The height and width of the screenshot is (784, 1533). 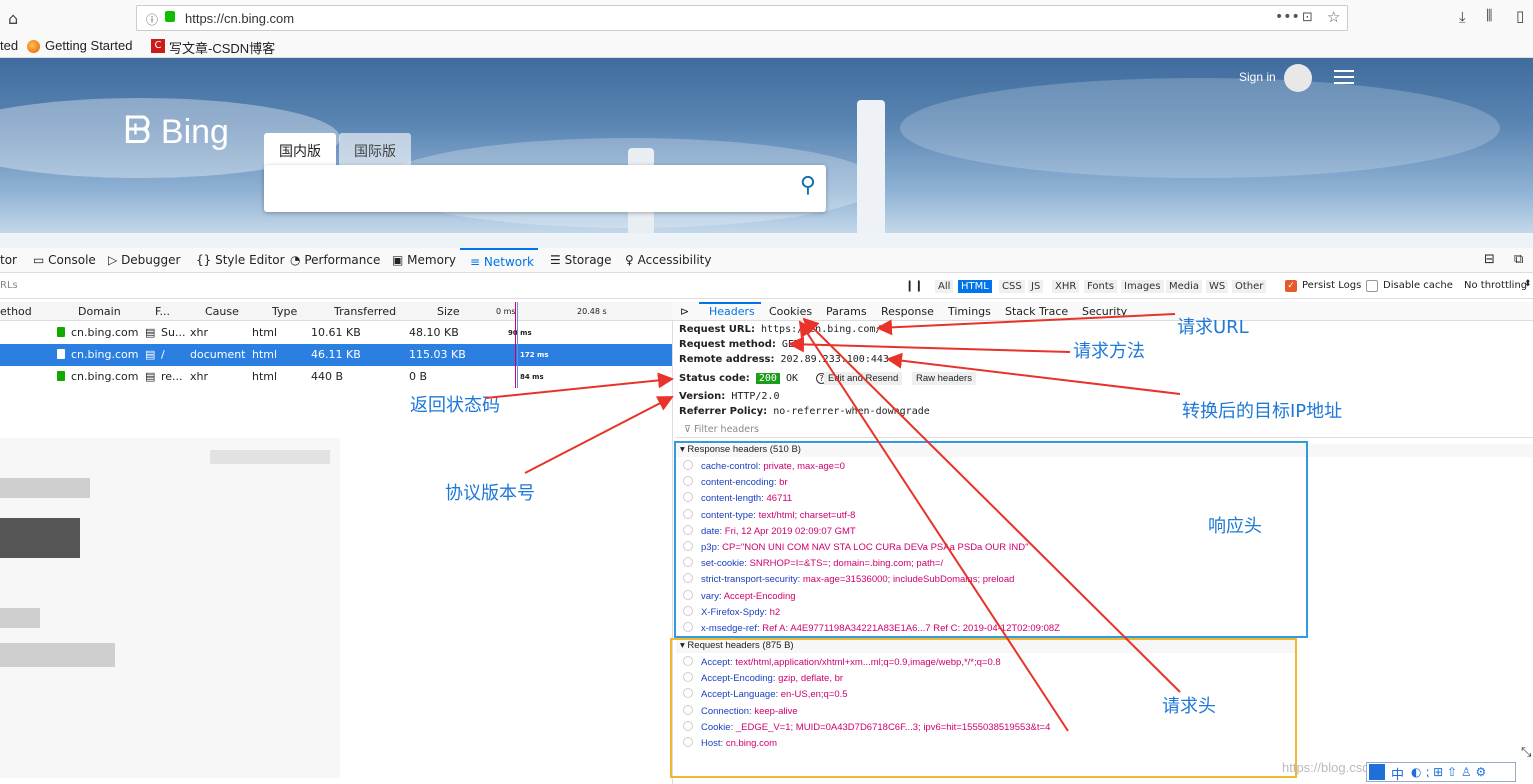 I want to click on arrow-request-url, so click(x=1026, y=324).